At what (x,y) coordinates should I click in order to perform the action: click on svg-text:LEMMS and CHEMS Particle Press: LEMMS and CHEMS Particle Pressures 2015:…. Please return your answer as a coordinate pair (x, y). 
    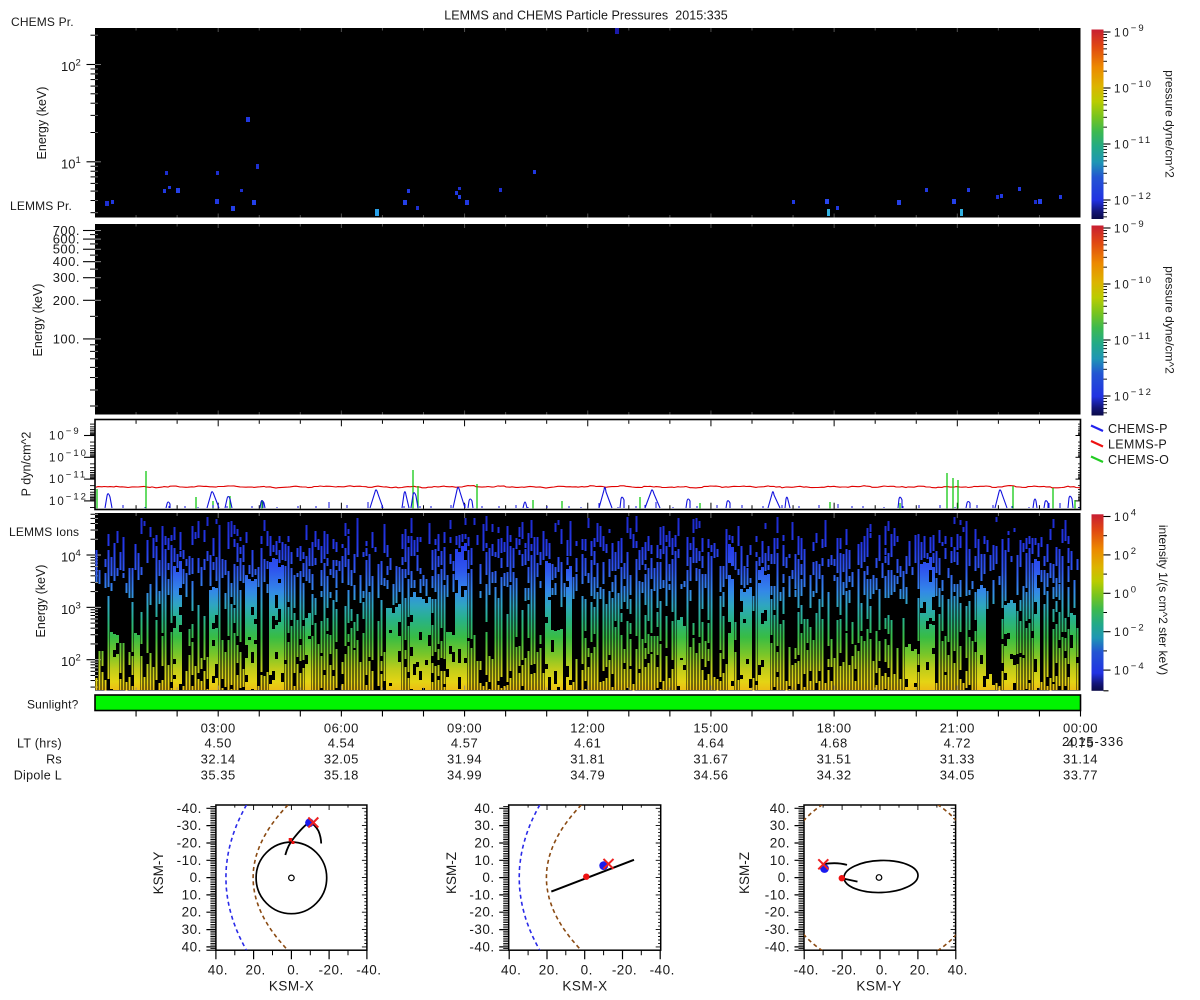
    Looking at the image, I should click on (586, 16).